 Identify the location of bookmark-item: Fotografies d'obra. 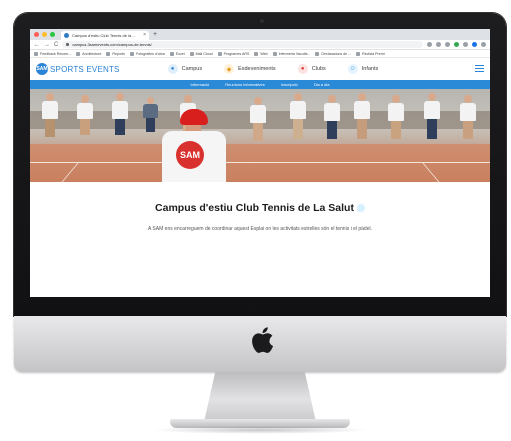
(147, 53).